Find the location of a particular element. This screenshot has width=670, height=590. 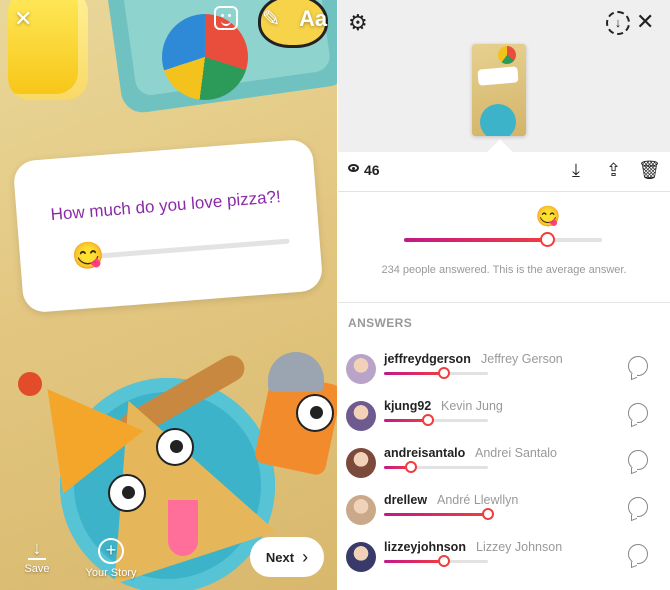

share-icon: ⇪ is located at coordinates (613, 170).